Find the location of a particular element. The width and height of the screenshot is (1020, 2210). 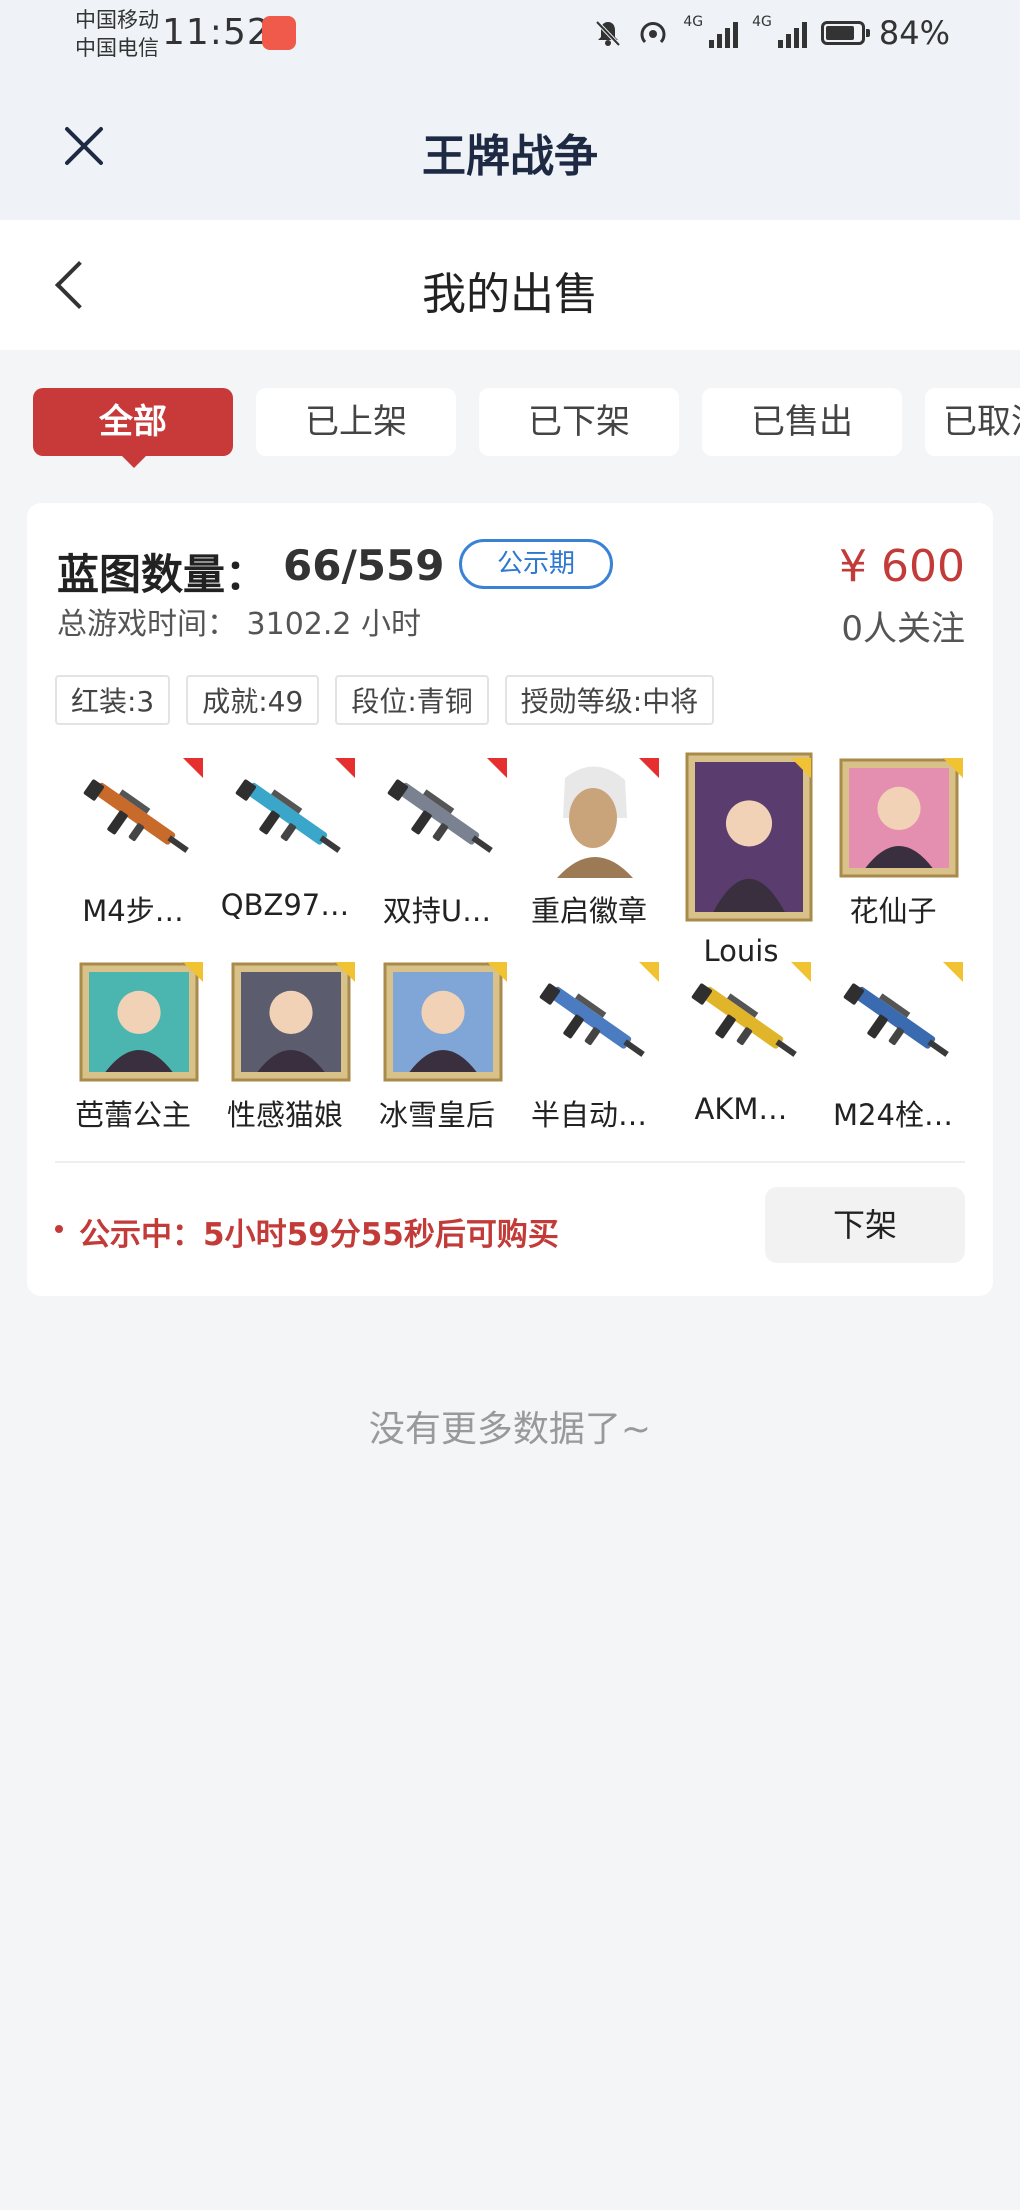

item-cell: 性感猫娘 is located at coordinates (285, 1056).